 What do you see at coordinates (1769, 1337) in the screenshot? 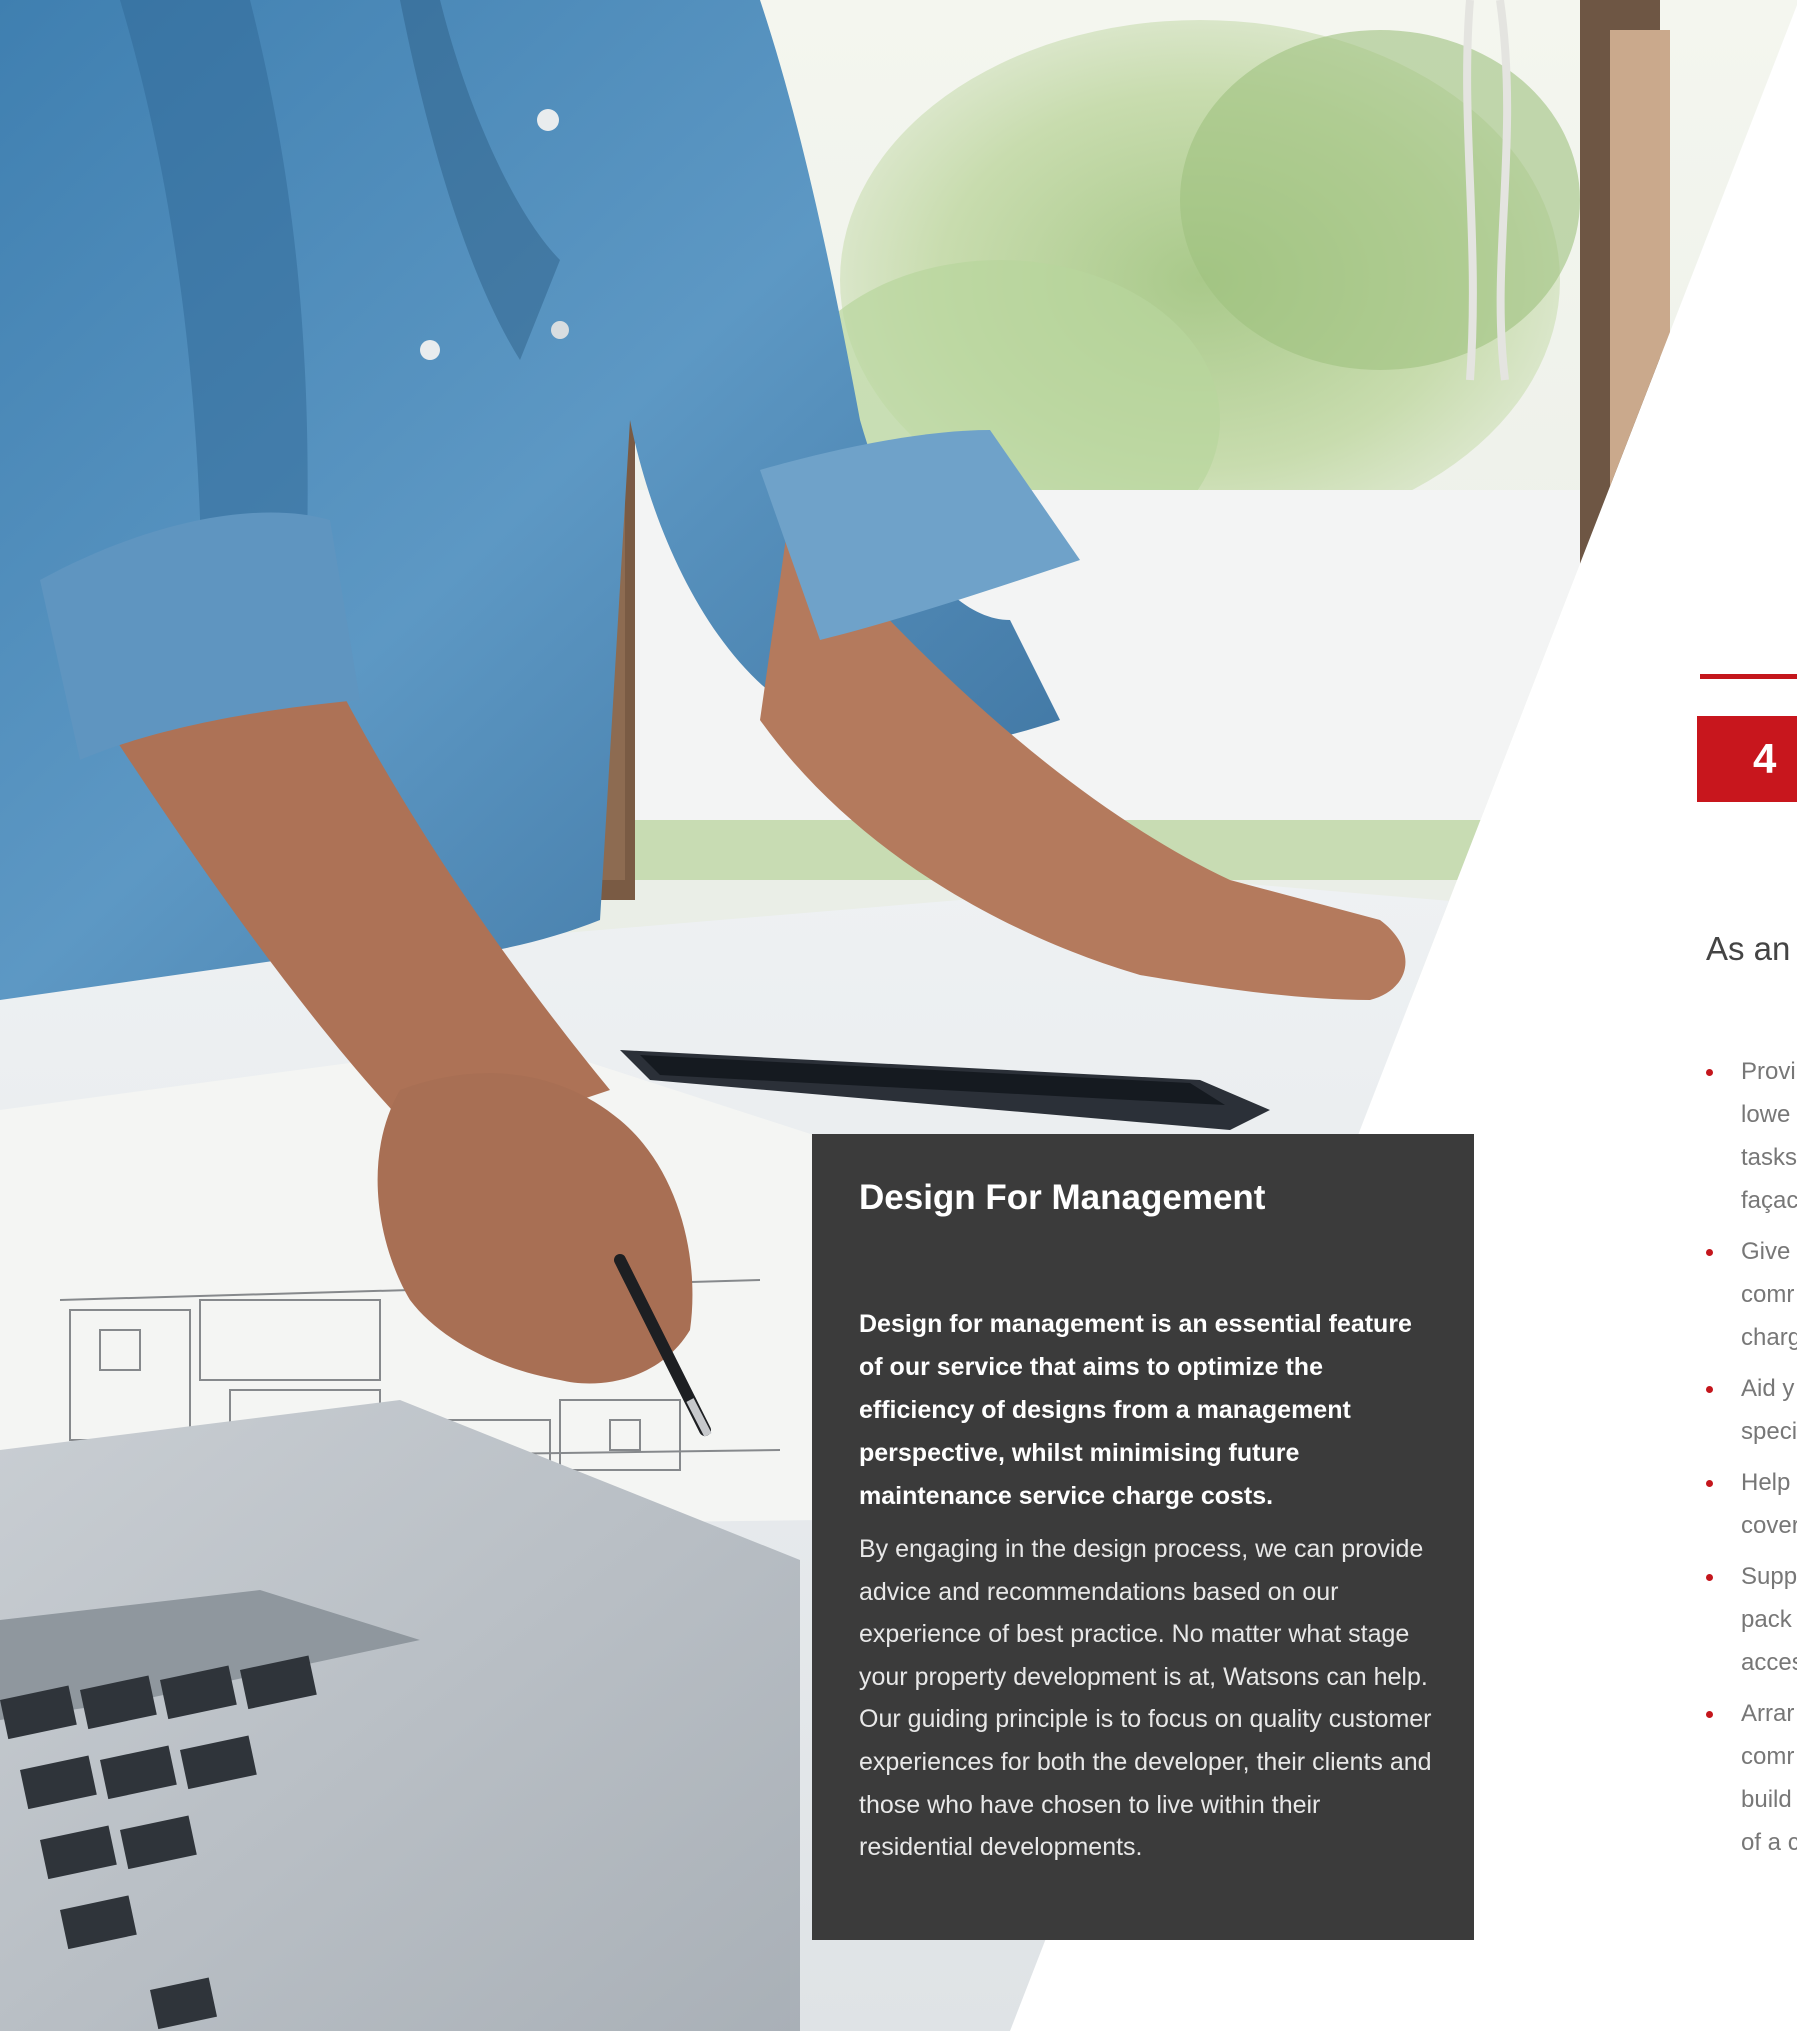
I see `bullet-line: charg` at bounding box center [1769, 1337].